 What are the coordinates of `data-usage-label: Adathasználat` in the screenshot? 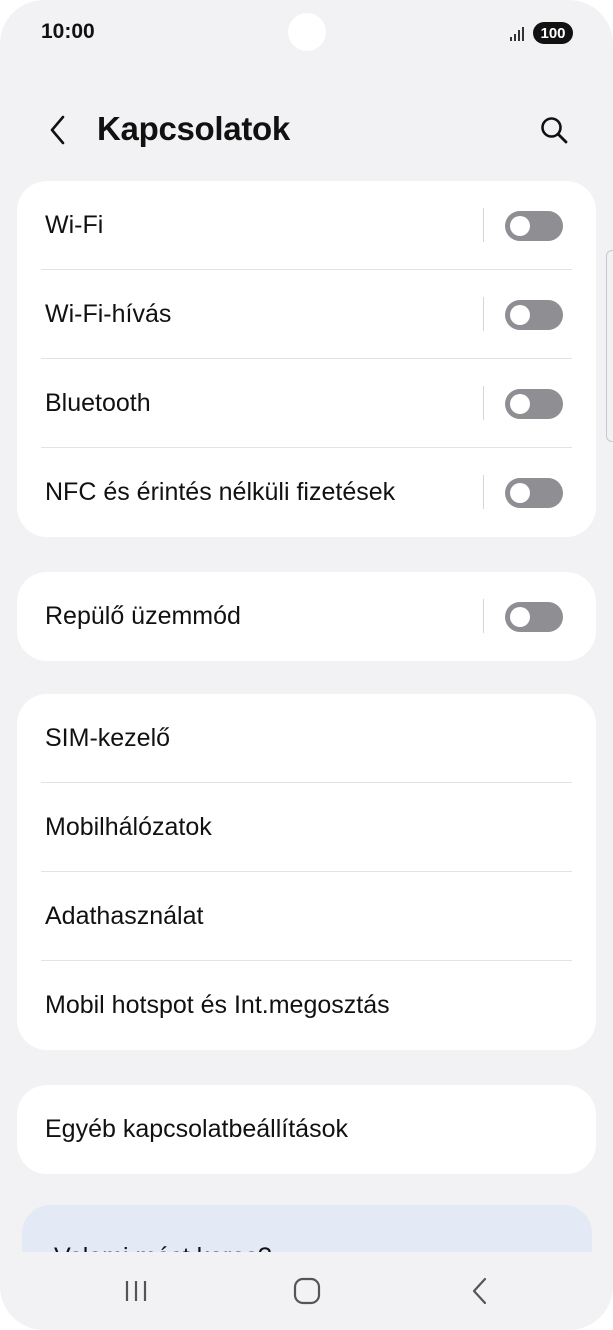 It's located at (124, 916).